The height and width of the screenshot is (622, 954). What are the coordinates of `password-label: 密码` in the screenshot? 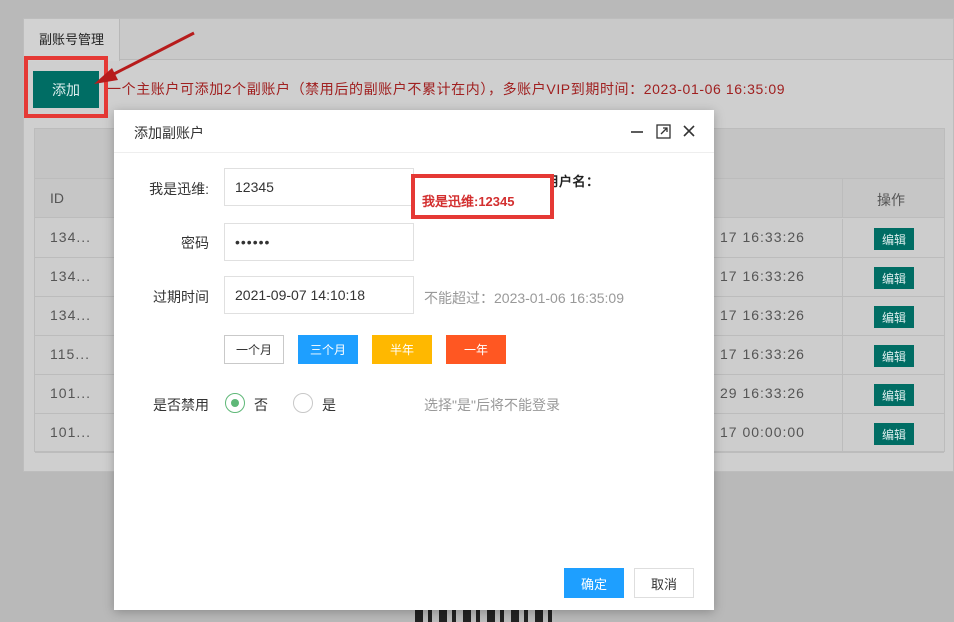 It's located at (195, 243).